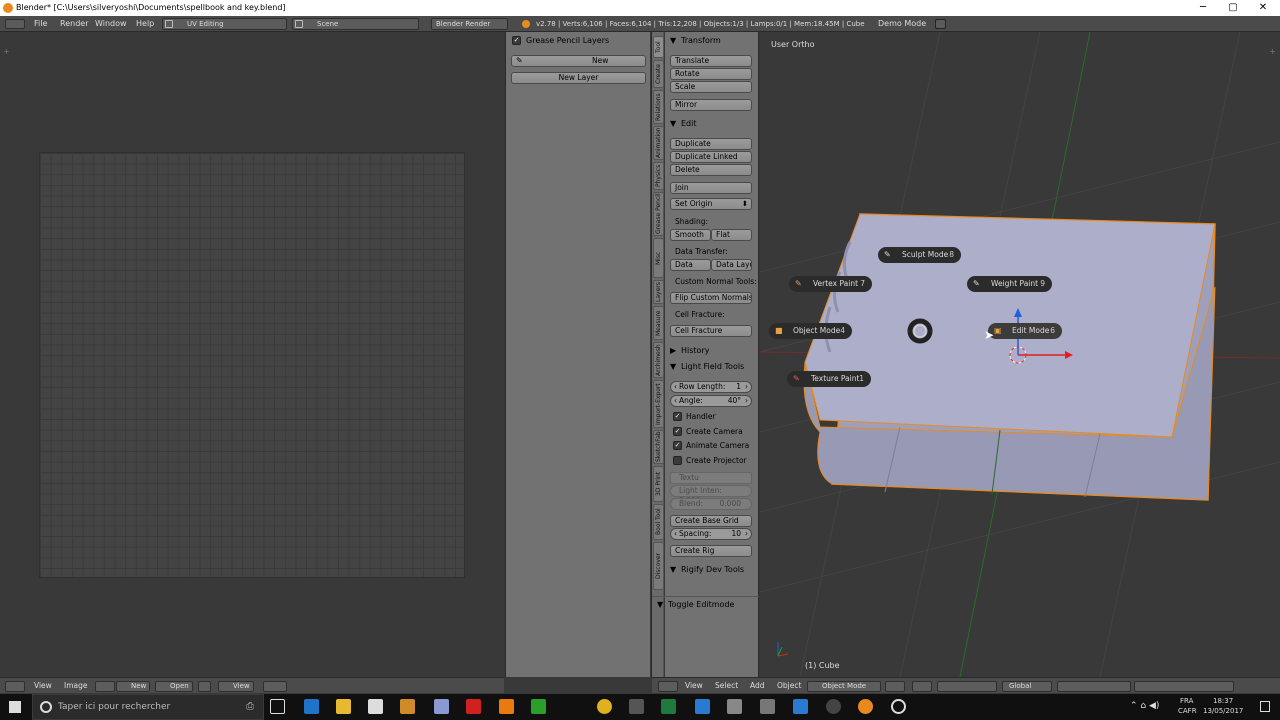 This screenshot has width=1280, height=720. I want to click on pivot-button, so click(275, 686).